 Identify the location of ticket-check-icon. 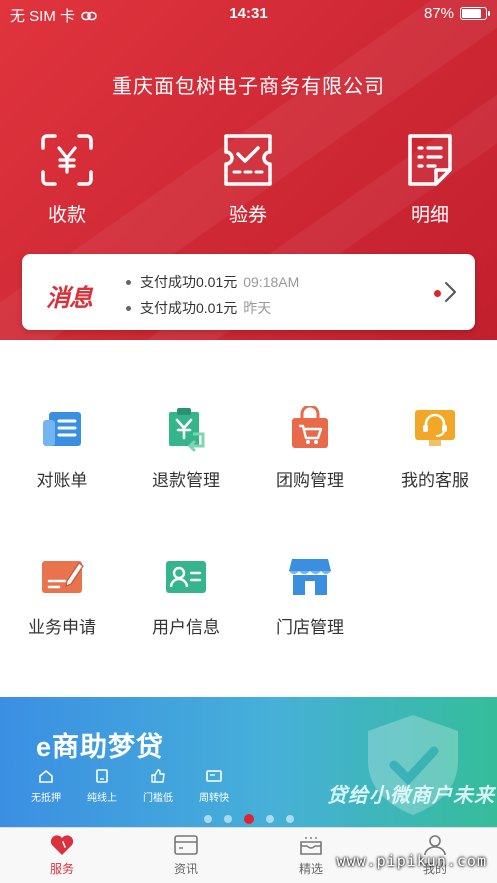
(248, 160).